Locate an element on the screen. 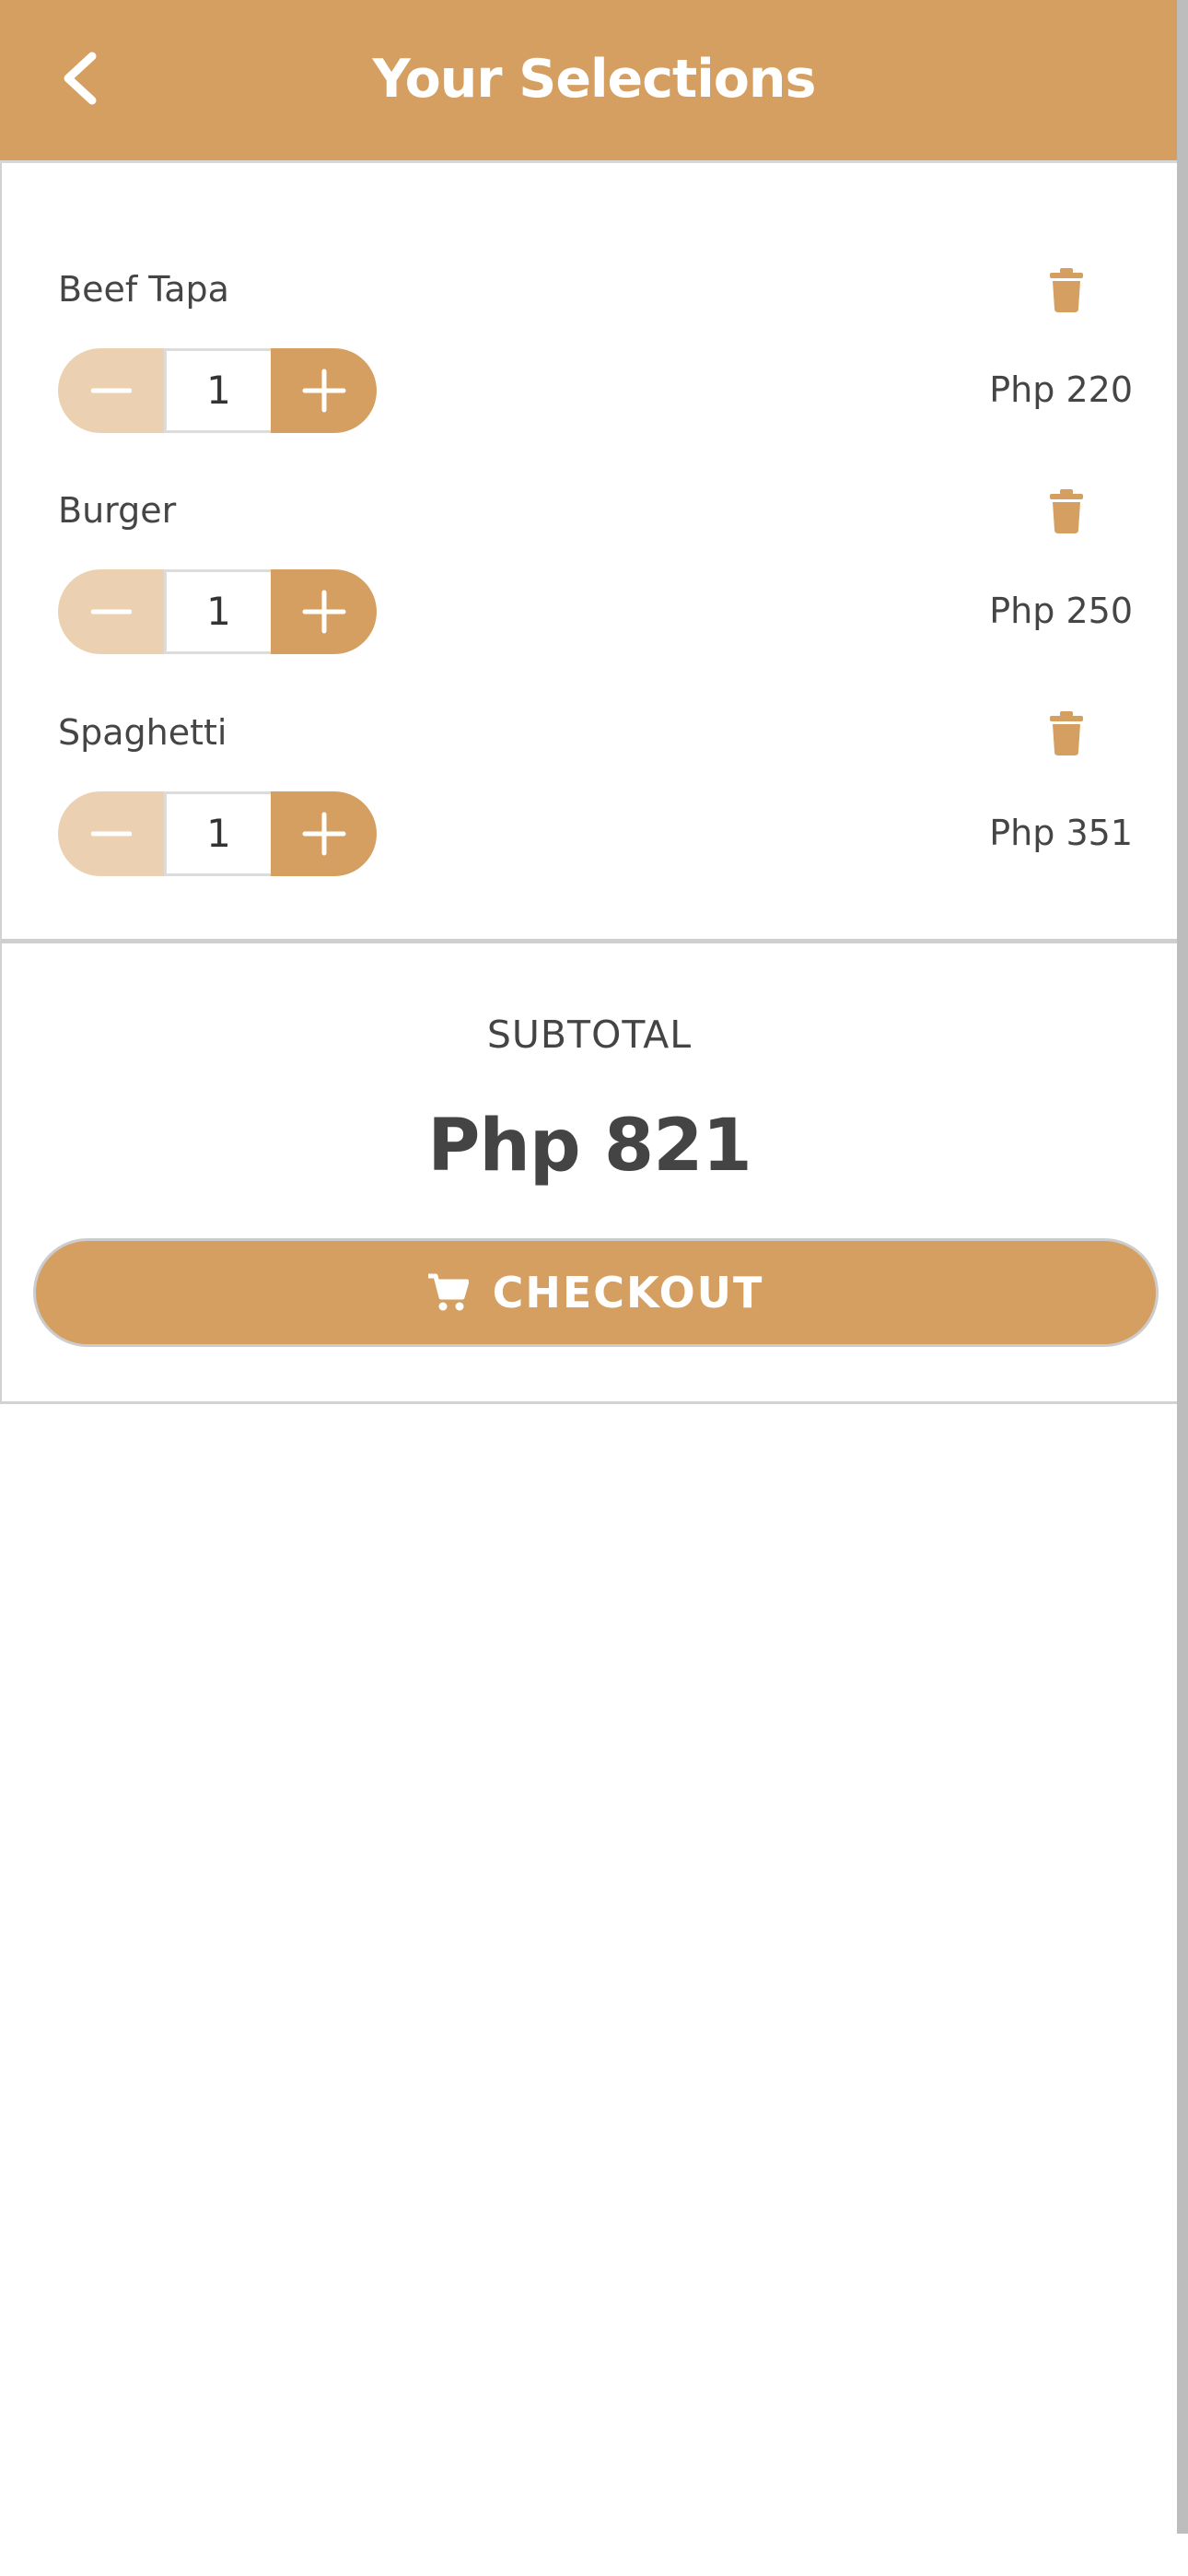 The height and width of the screenshot is (2576, 1188). scrollbar is located at coordinates (1182, 1267).